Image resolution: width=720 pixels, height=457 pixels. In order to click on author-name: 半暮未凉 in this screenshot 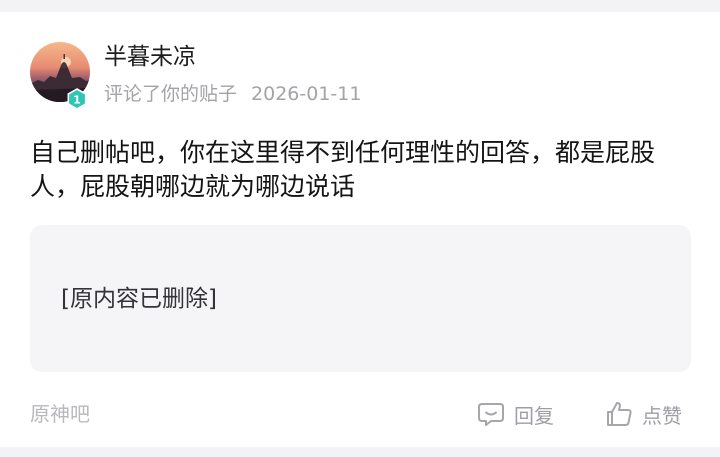, I will do `click(150, 57)`.